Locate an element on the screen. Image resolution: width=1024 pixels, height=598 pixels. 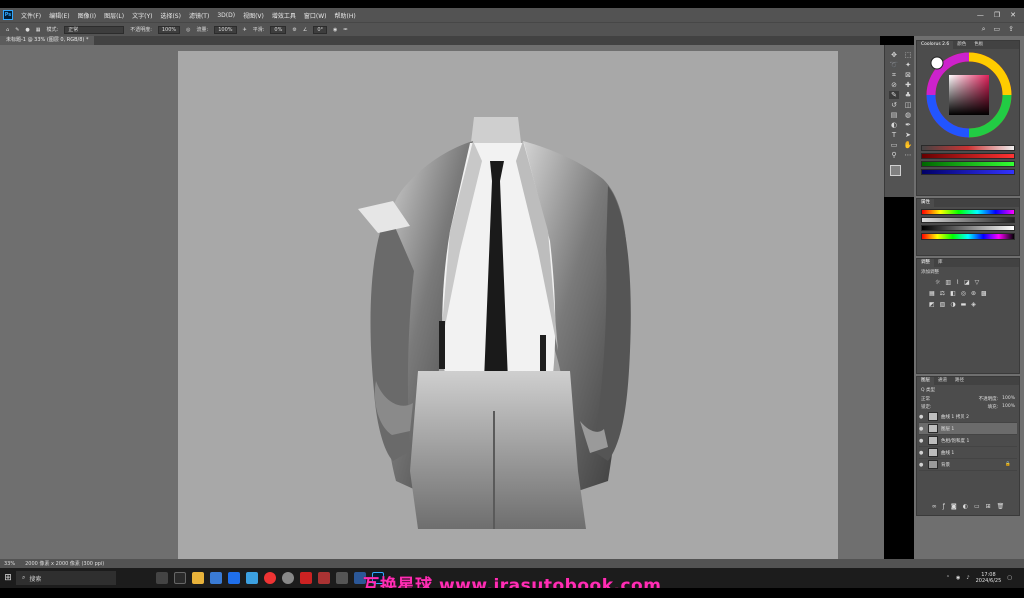
brush-preset-icon: ✎ is located at coordinates (17, 30).